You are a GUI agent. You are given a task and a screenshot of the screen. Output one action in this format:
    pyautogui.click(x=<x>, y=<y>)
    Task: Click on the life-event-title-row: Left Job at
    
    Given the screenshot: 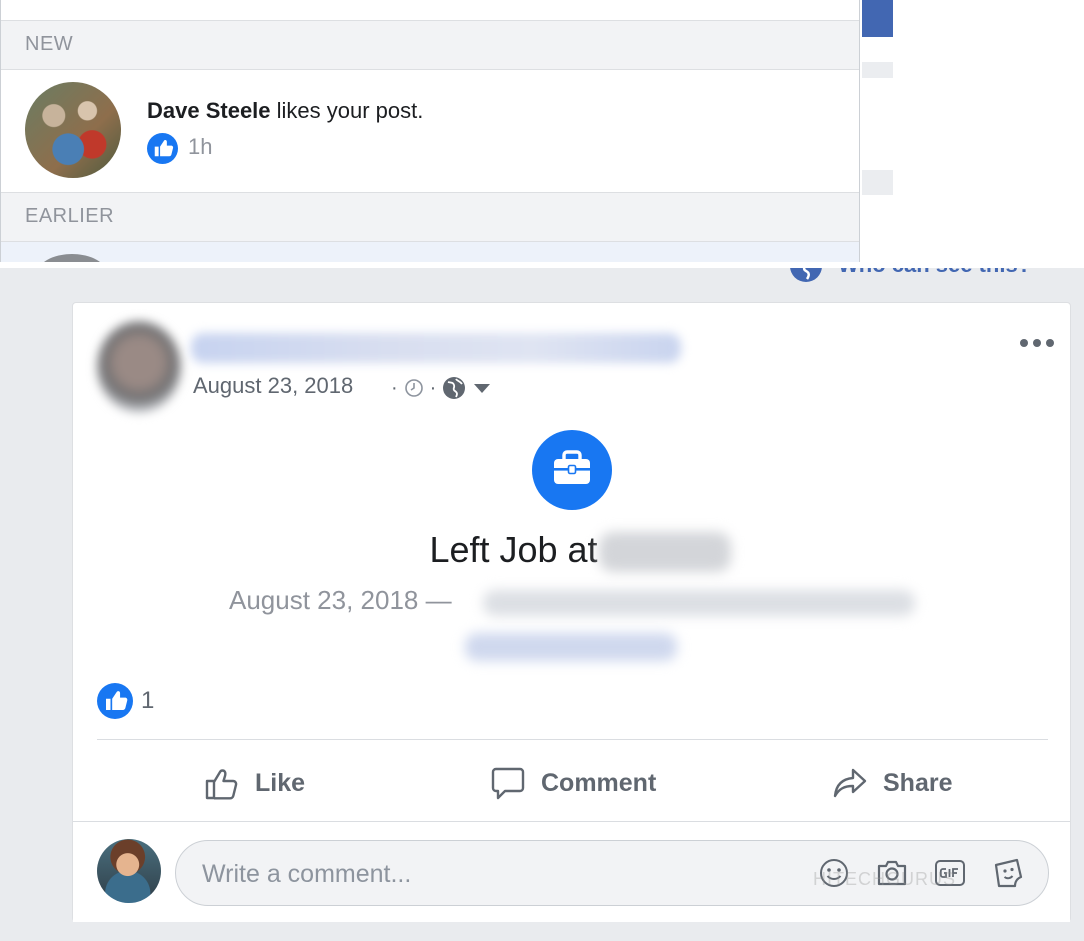 What is the action you would take?
    pyautogui.click(x=571, y=550)
    